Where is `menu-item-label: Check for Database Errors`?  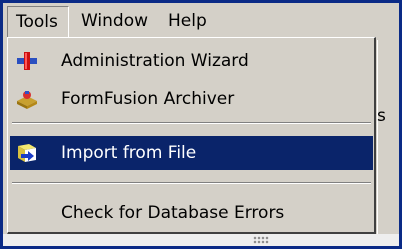
menu-item-label: Check for Database Errors is located at coordinates (173, 213).